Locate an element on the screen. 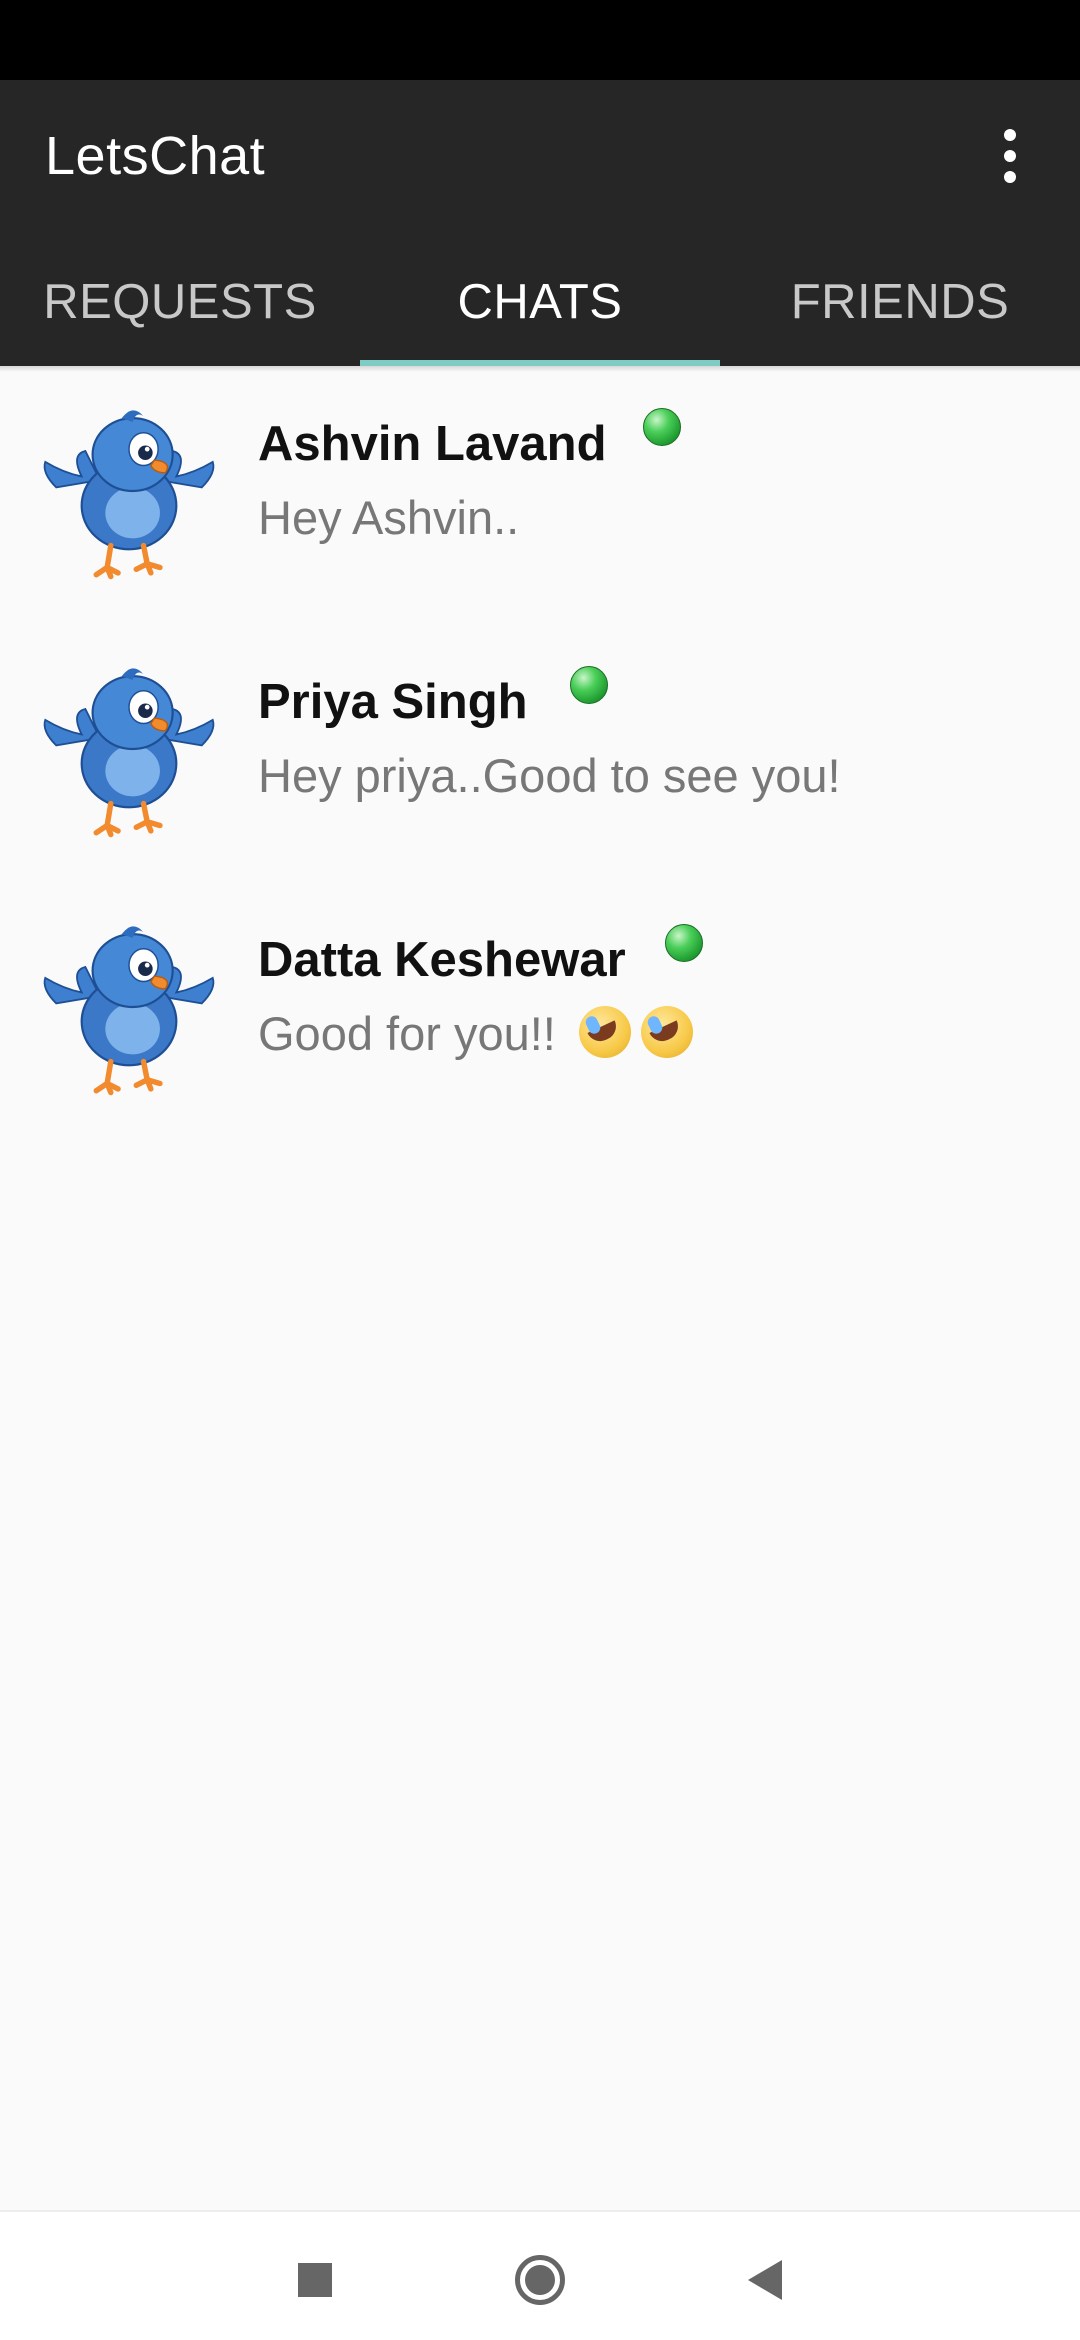  status-bar is located at coordinates (540, 40).